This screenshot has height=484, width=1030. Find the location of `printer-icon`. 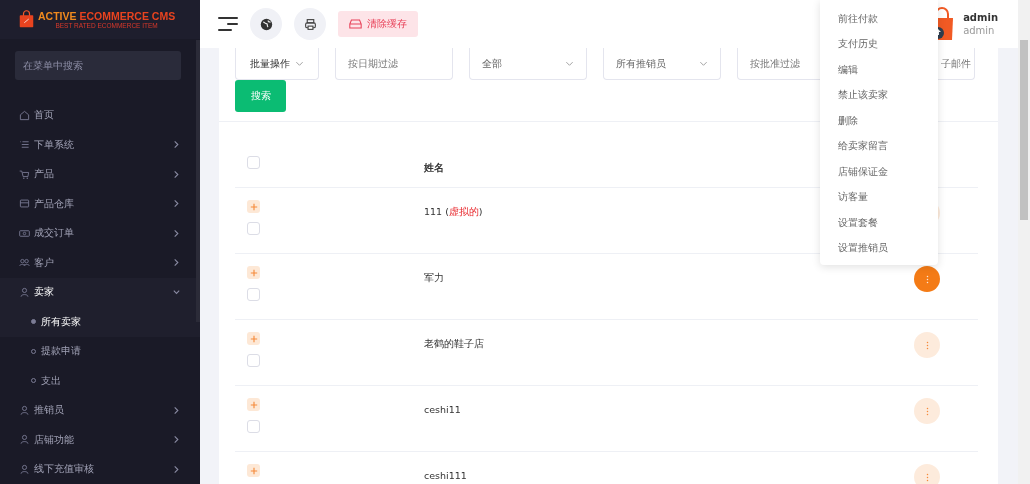

printer-icon is located at coordinates (310, 24).